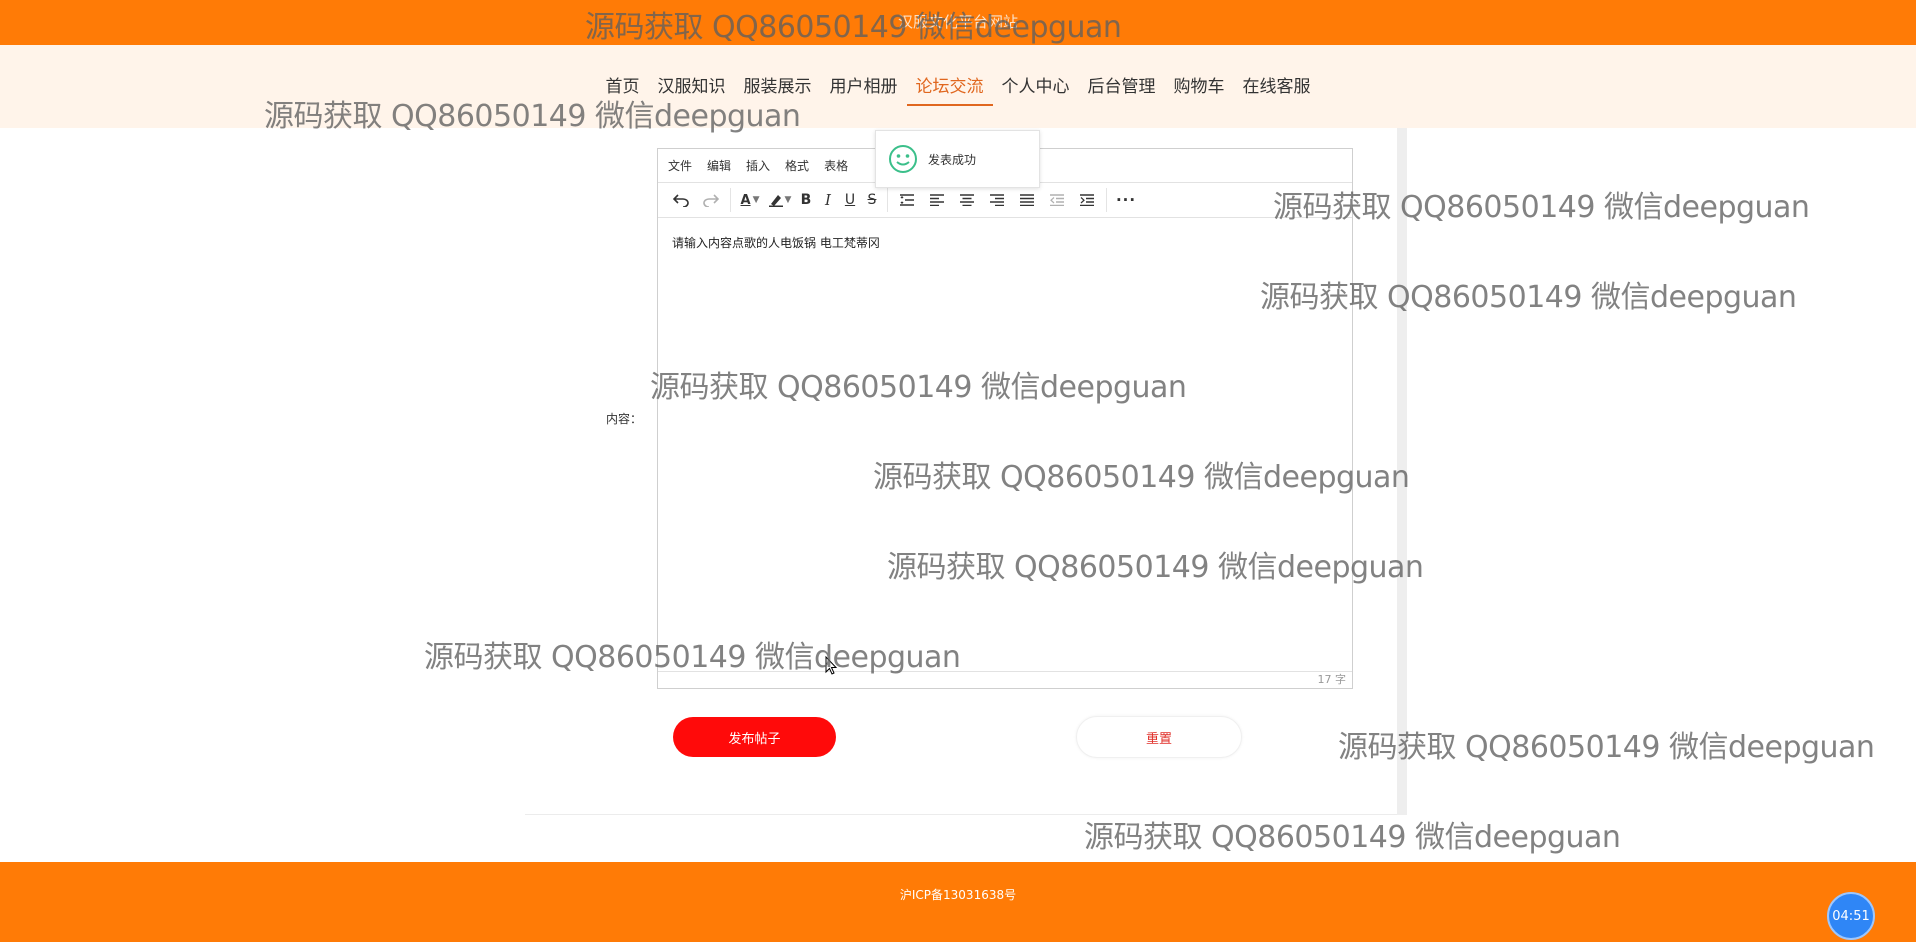  I want to click on nav-item-clothing-display: 服装展示, so click(778, 90).